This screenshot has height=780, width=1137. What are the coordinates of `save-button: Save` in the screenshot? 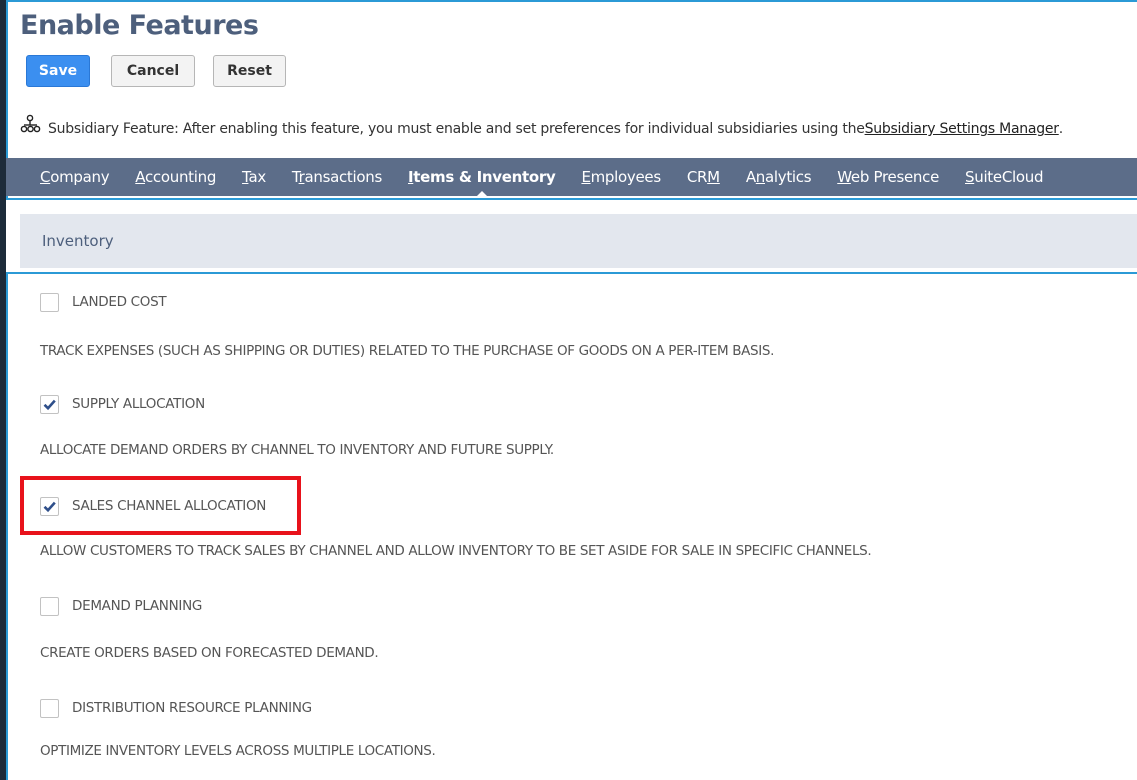 It's located at (58, 71).